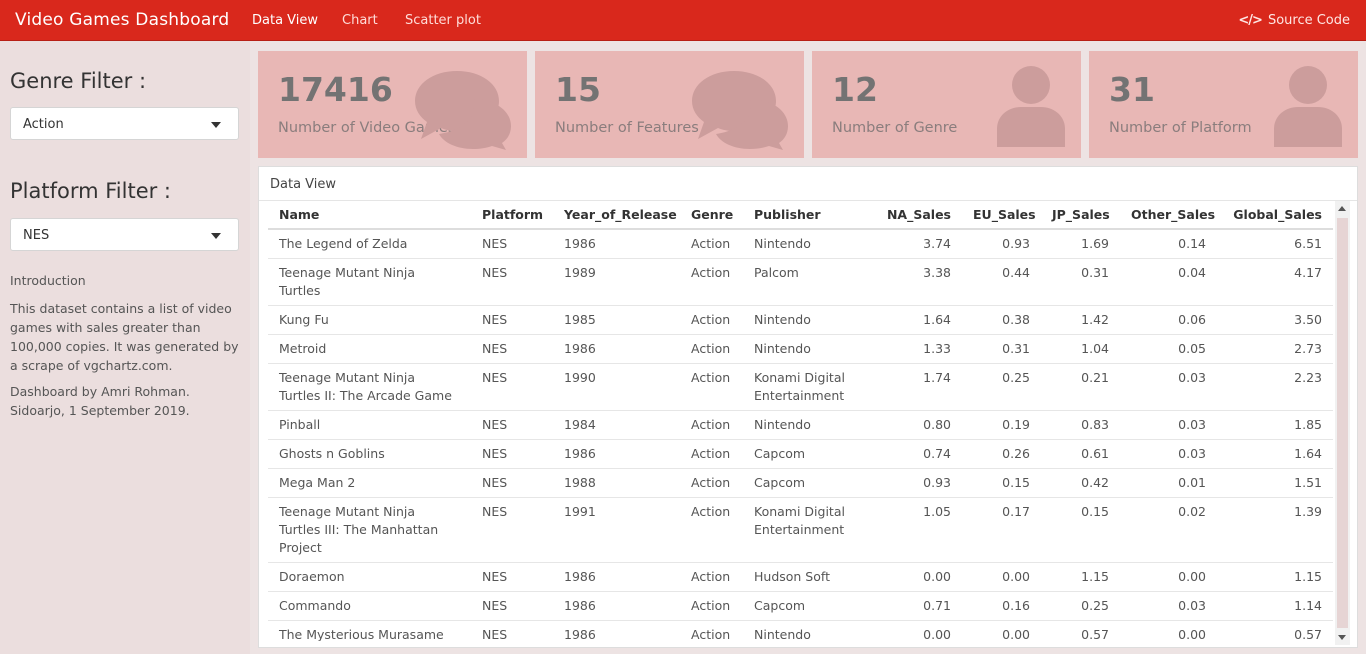 This screenshot has height=654, width=1366. I want to click on table-cell: 4.17, so click(1275, 282).